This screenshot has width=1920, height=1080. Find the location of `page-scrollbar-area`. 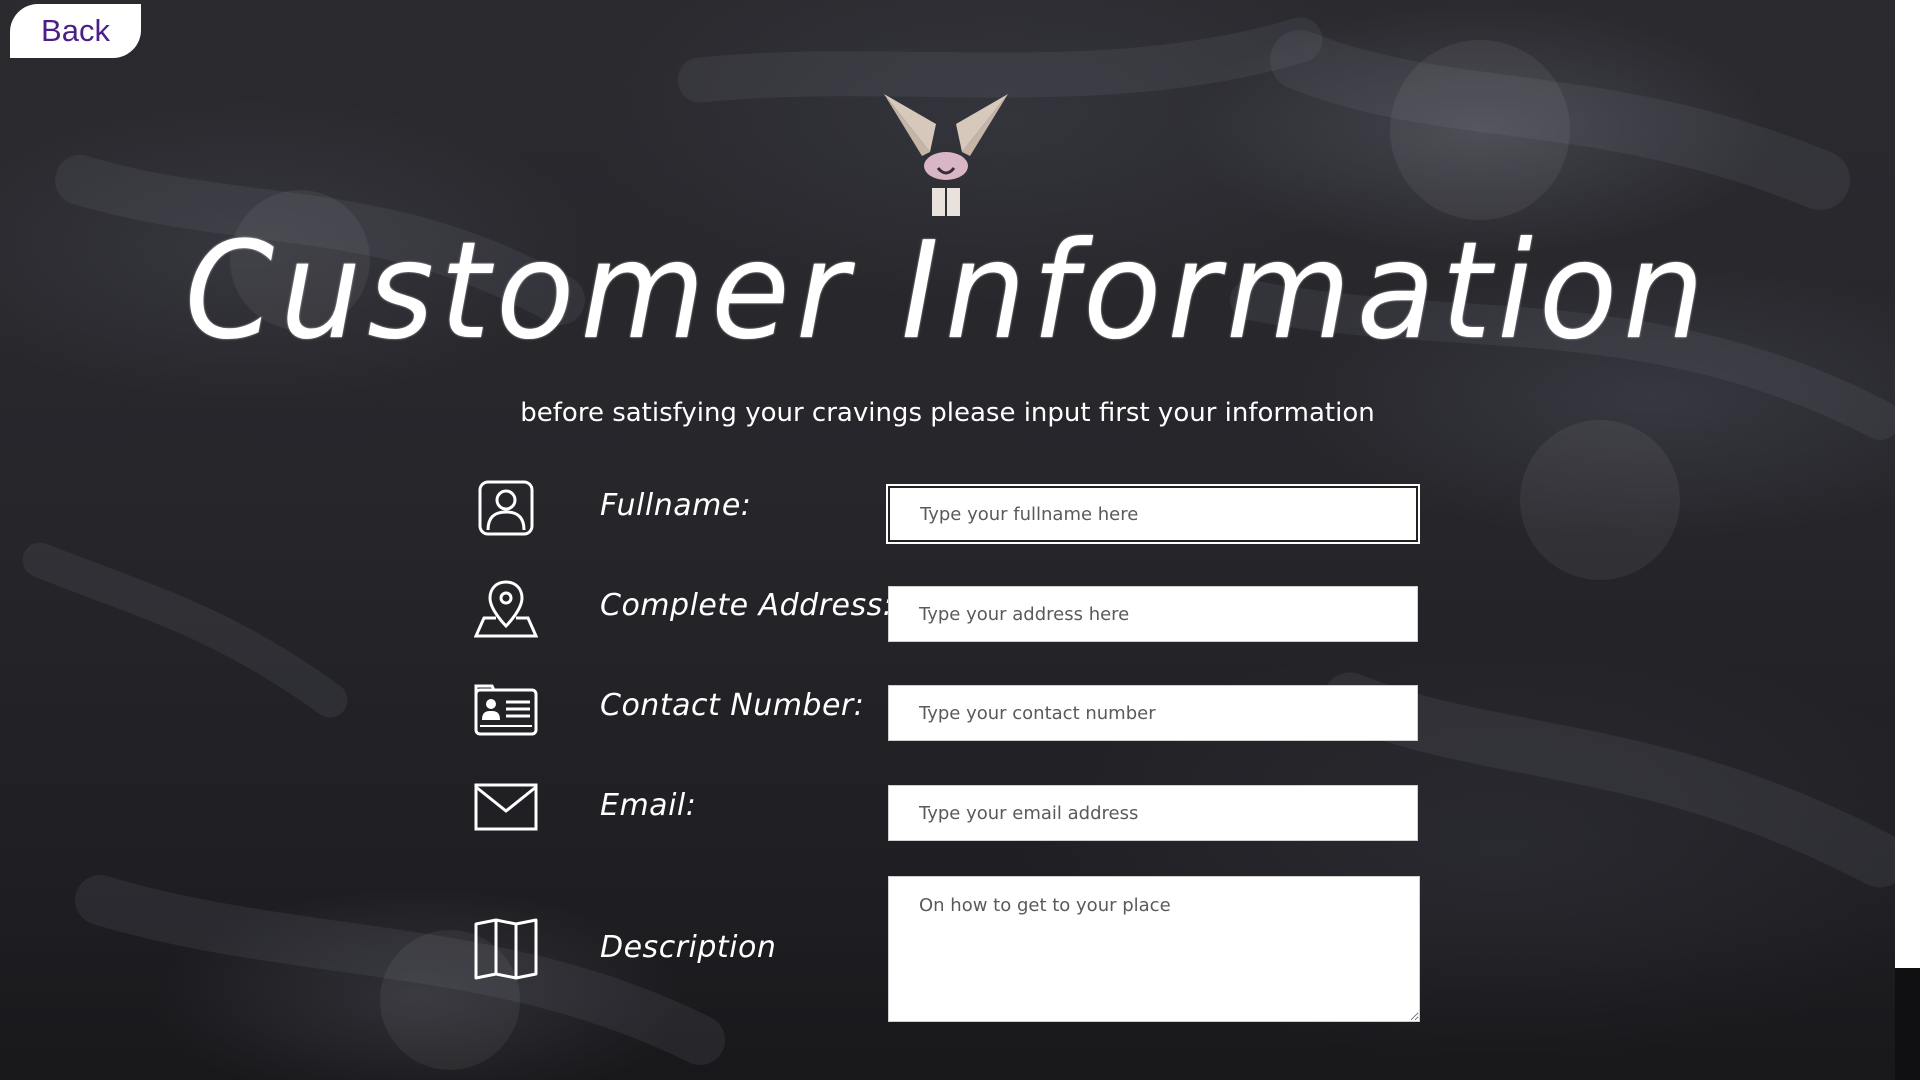

page-scrollbar-area is located at coordinates (1907, 484).